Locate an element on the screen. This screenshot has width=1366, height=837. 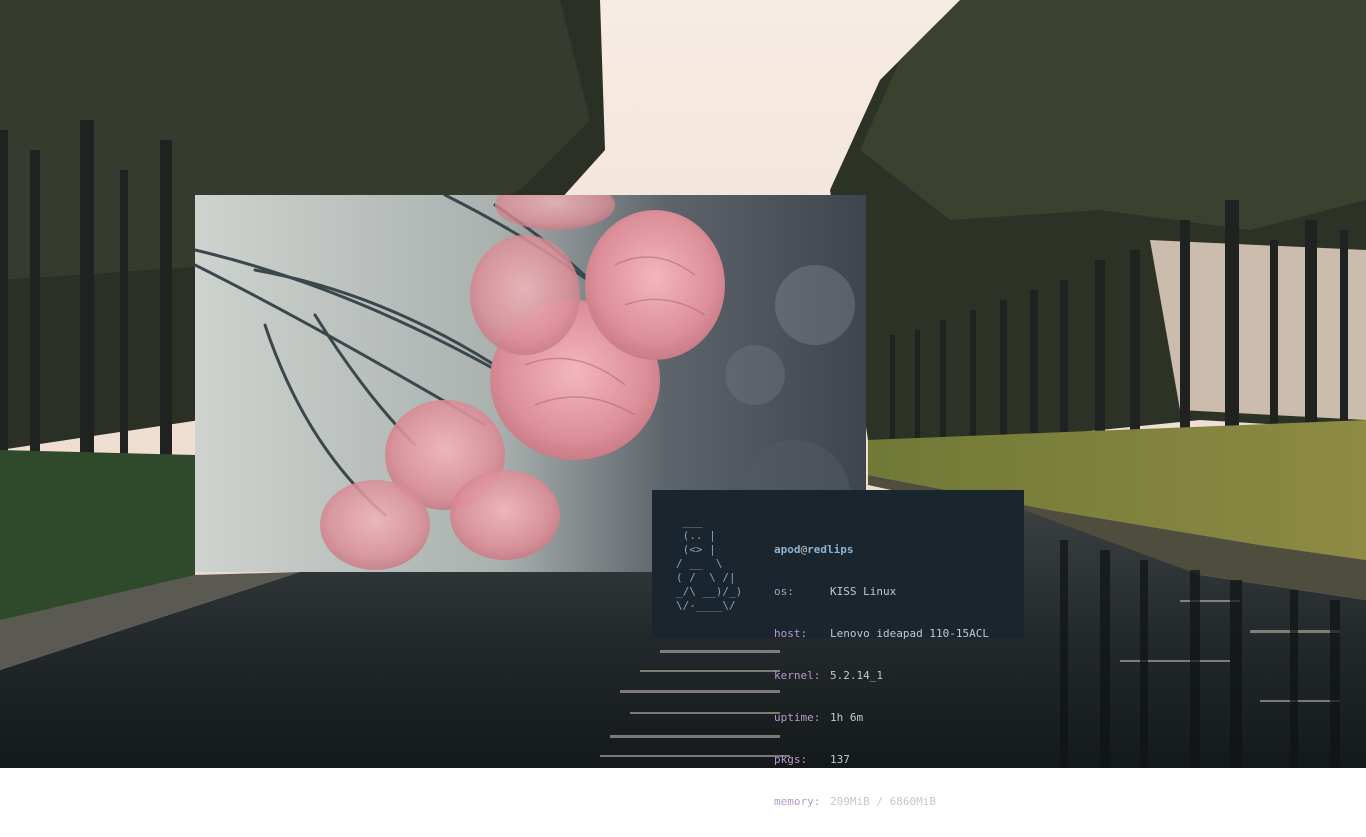
info-key: uptime: is located at coordinates (797, 717).